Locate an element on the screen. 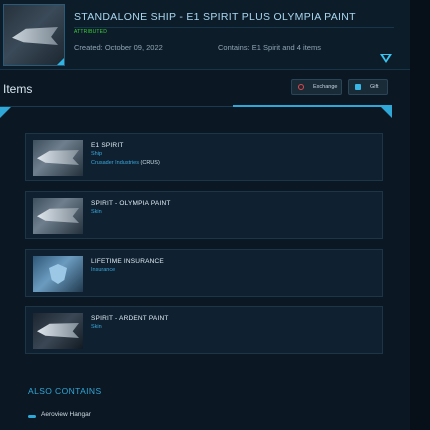 This screenshot has width=430, height=430. also-contains-item: Aeroview Hangar is located at coordinates (66, 414).